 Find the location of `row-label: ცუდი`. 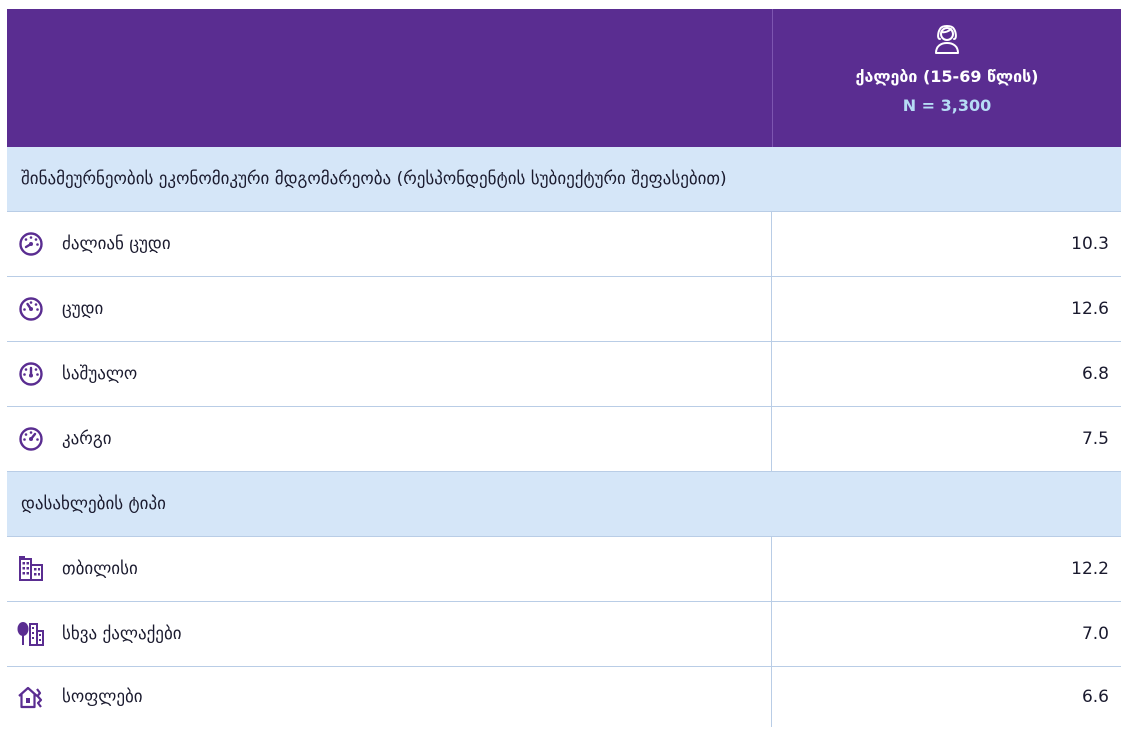

row-label: ცუდი is located at coordinates (83, 309).